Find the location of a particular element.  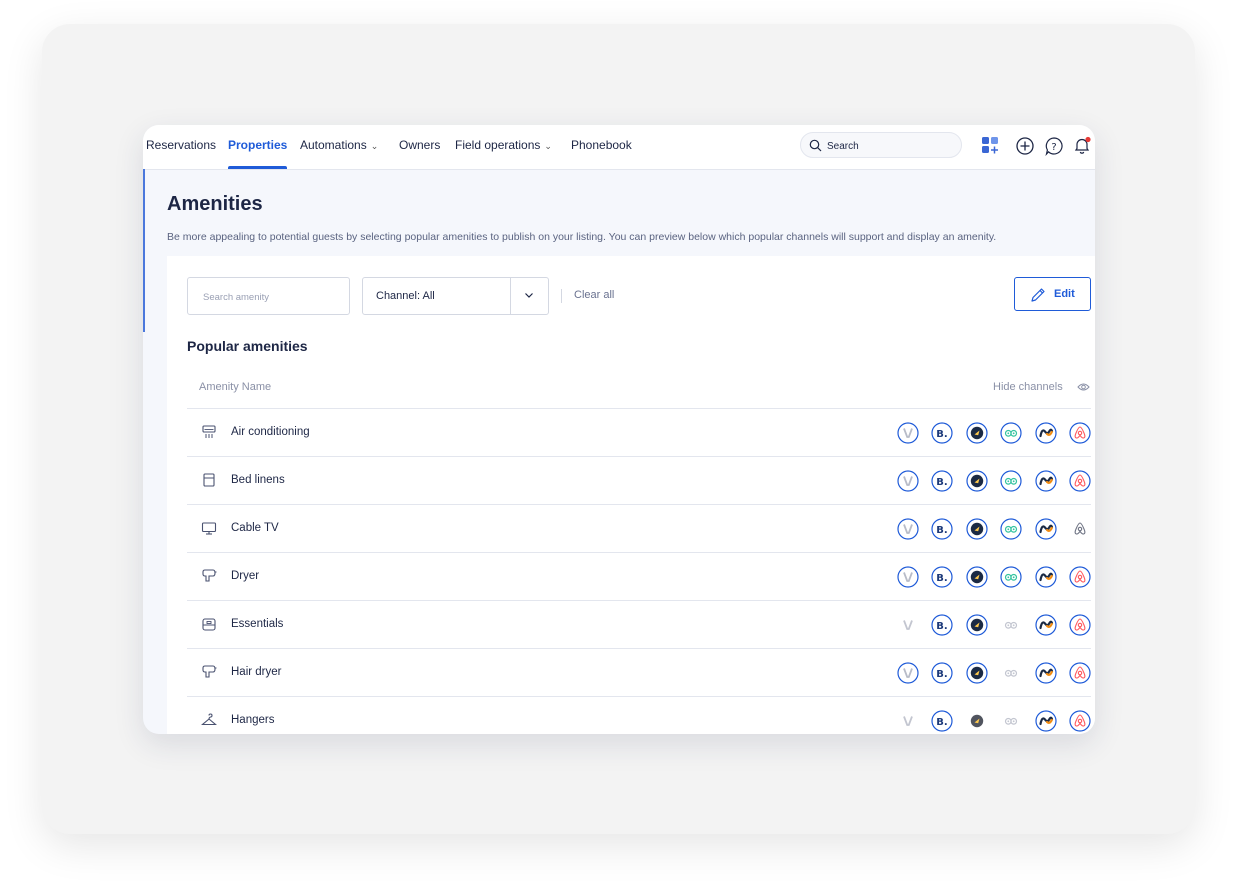

amenity-name: Bed linens is located at coordinates (258, 480).